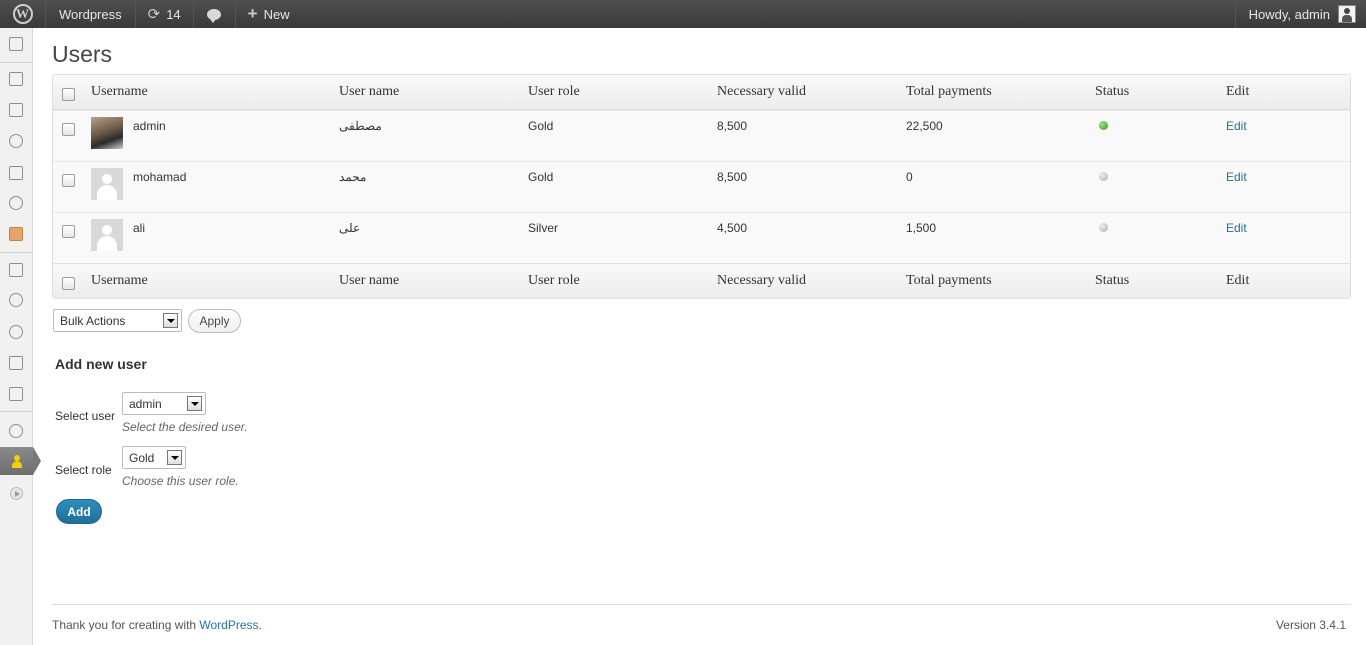 This screenshot has height=645, width=1366. Describe the element at coordinates (350, 228) in the screenshot. I see `name-cell: على` at that location.